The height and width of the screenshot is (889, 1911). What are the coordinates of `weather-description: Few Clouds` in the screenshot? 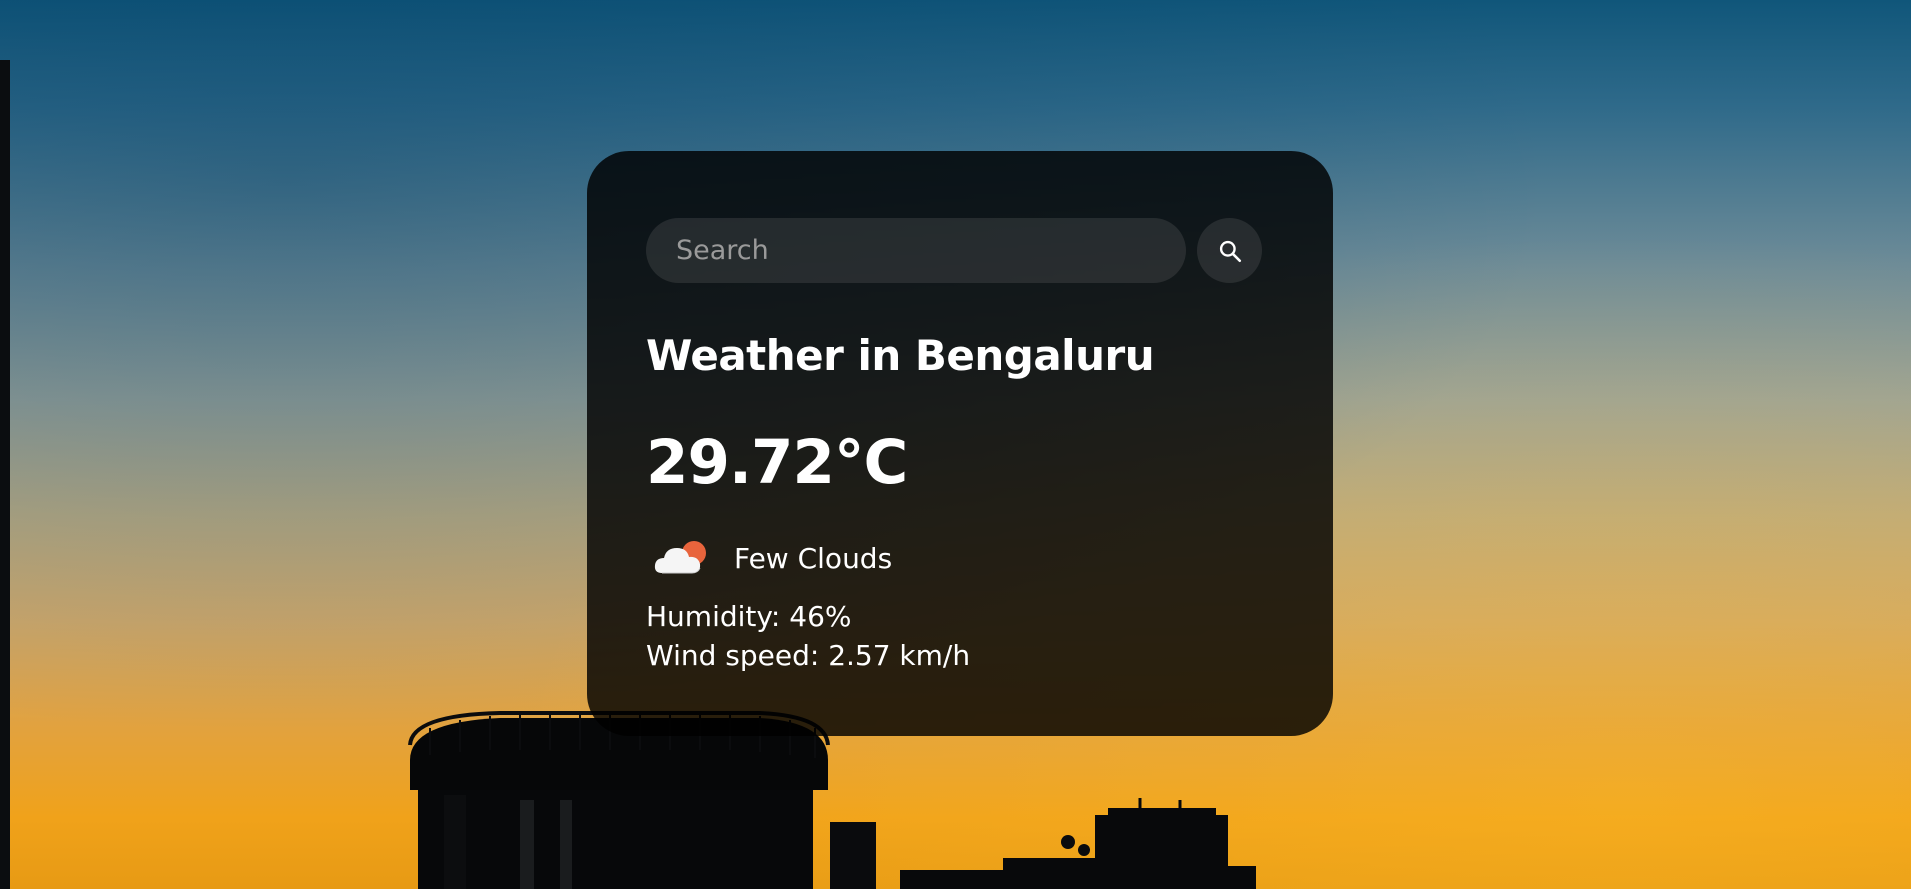 It's located at (813, 558).